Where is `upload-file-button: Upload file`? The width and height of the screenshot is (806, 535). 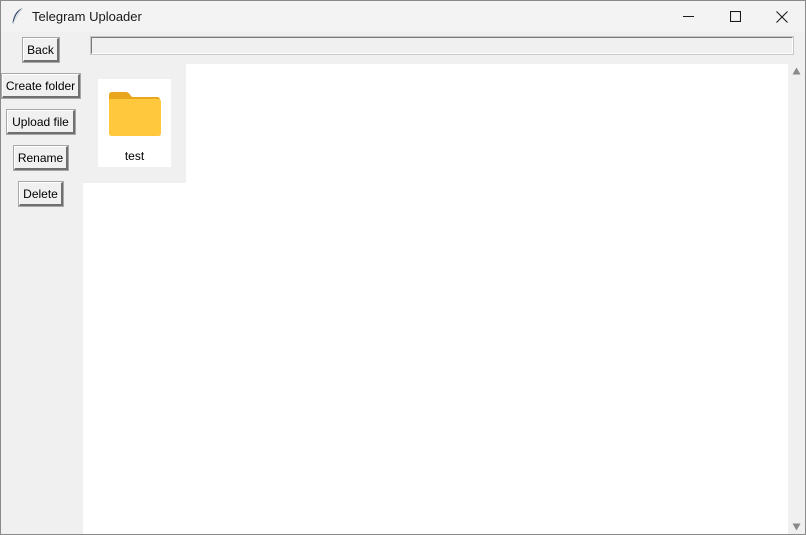
upload-file-button: Upload file is located at coordinates (41, 122).